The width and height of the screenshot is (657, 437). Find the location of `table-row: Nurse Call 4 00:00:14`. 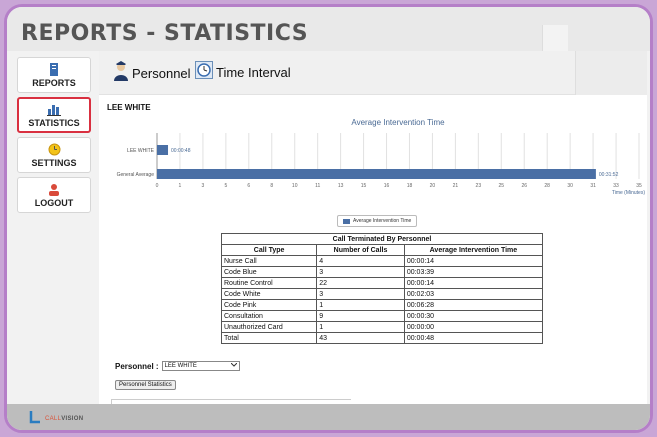

table-row: Nurse Call 4 00:00:14 is located at coordinates (382, 261).